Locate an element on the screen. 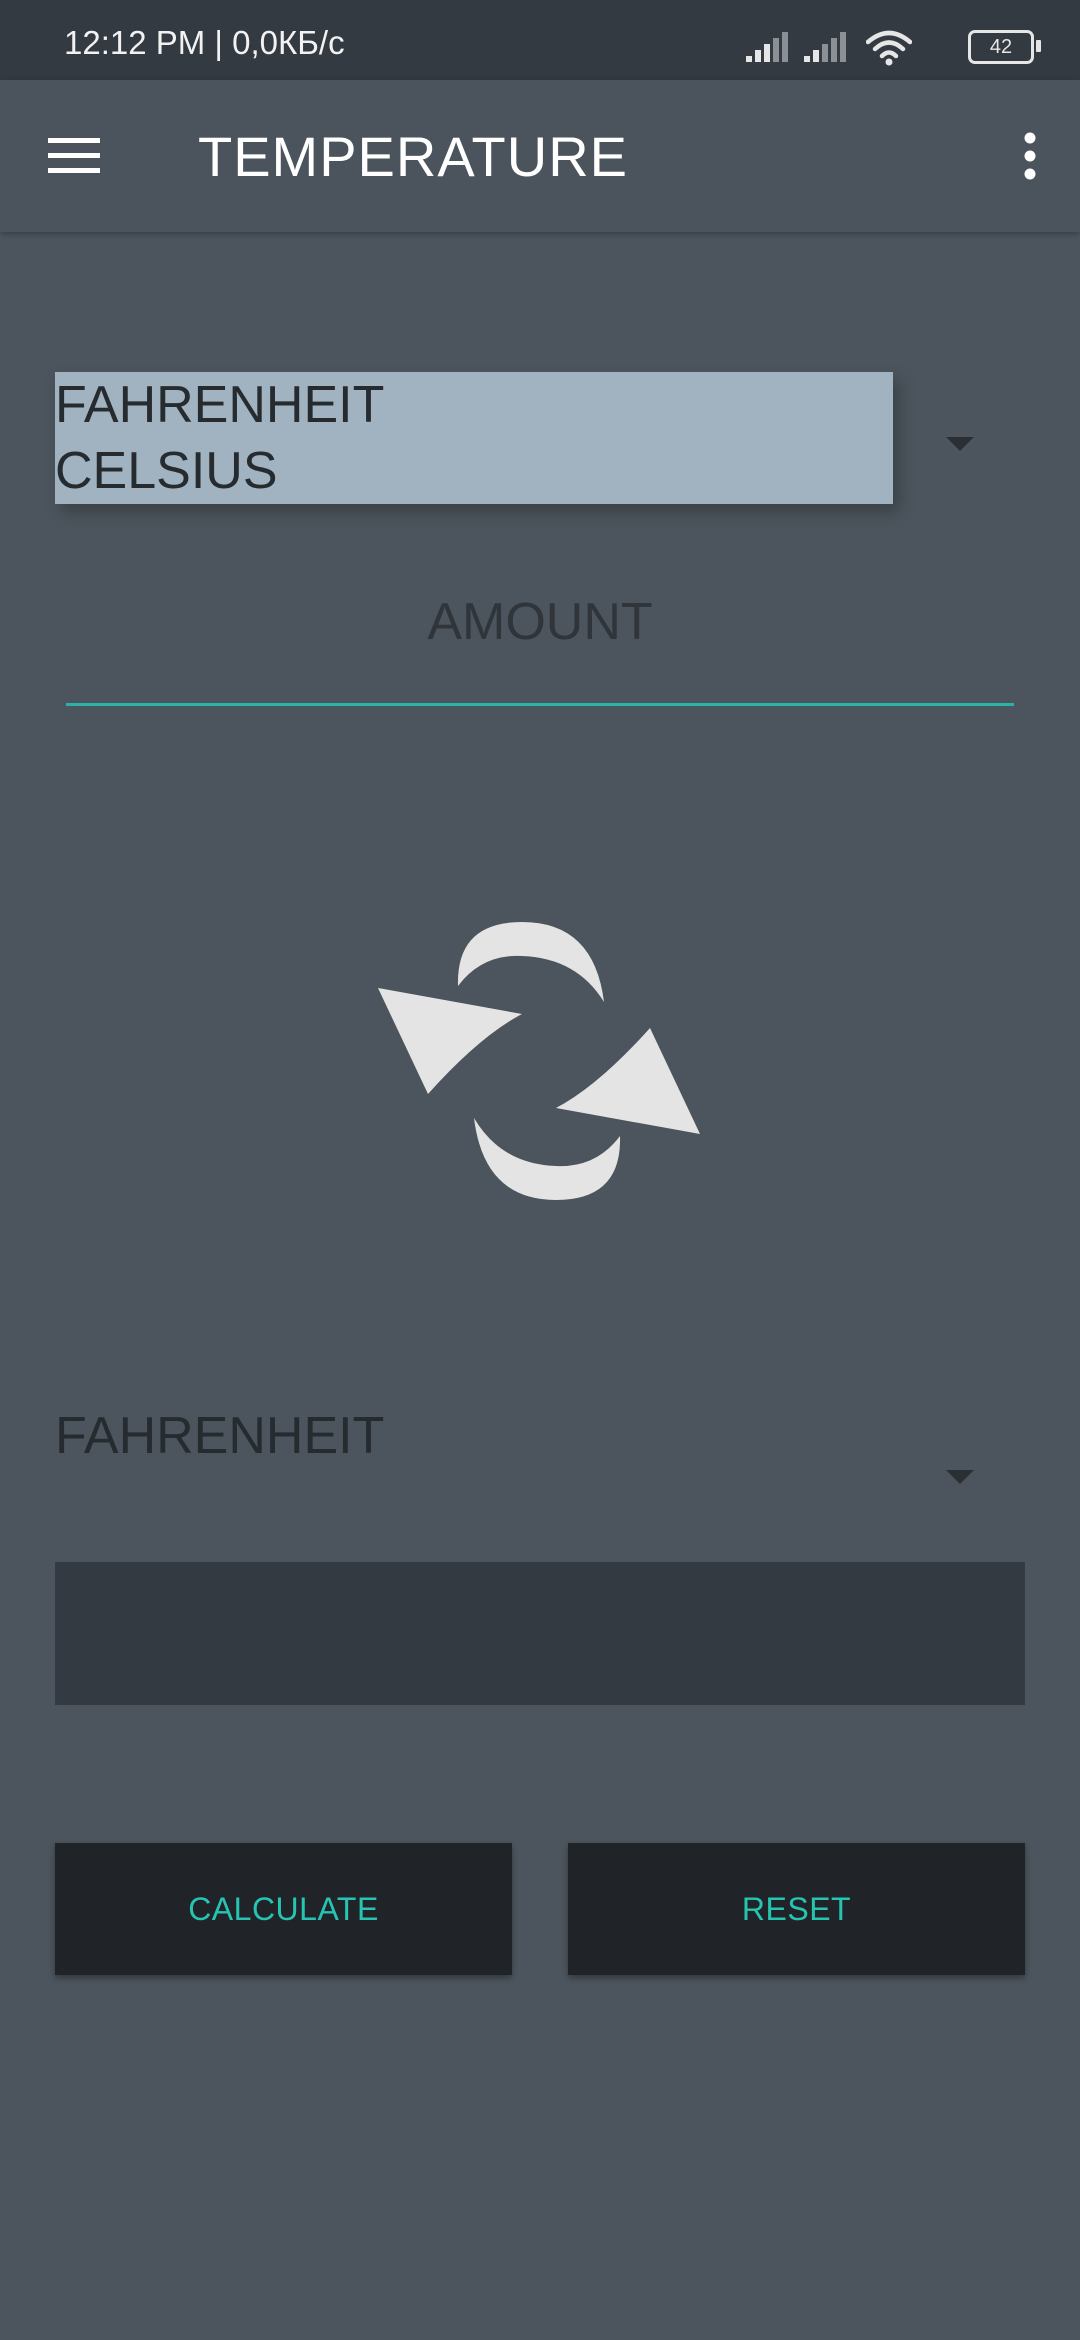  battery-level: 42 is located at coordinates (1001, 47).